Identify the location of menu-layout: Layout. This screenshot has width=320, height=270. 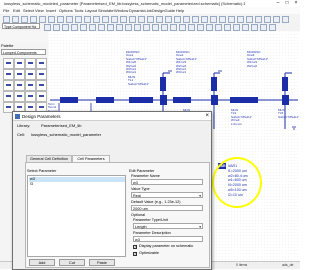
(91, 10).